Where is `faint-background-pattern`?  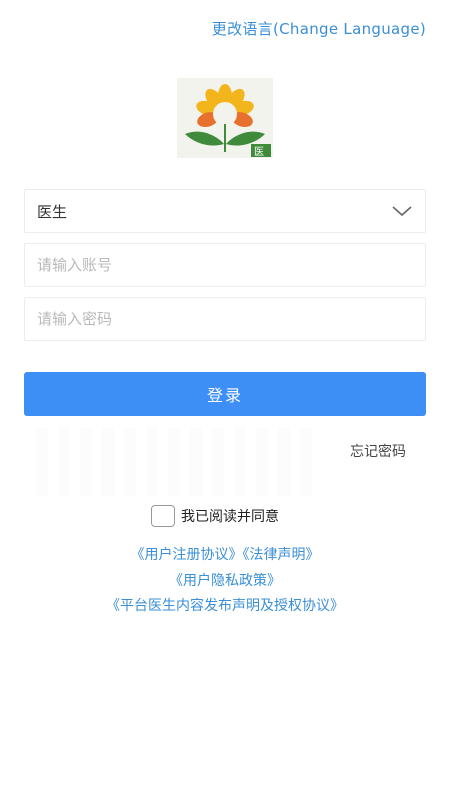
faint-background-pattern is located at coordinates (176, 462).